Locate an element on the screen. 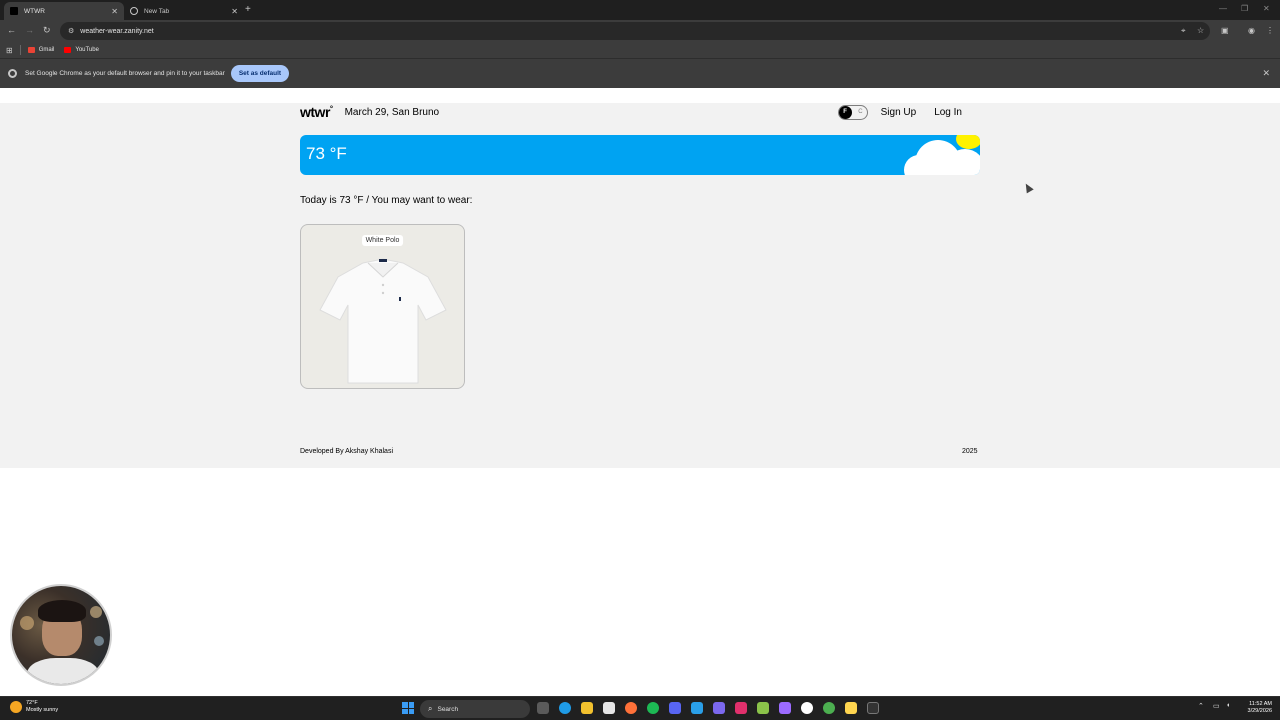 The height and width of the screenshot is (720, 1280). restore-icon: ❐ is located at coordinates (1244, 8).